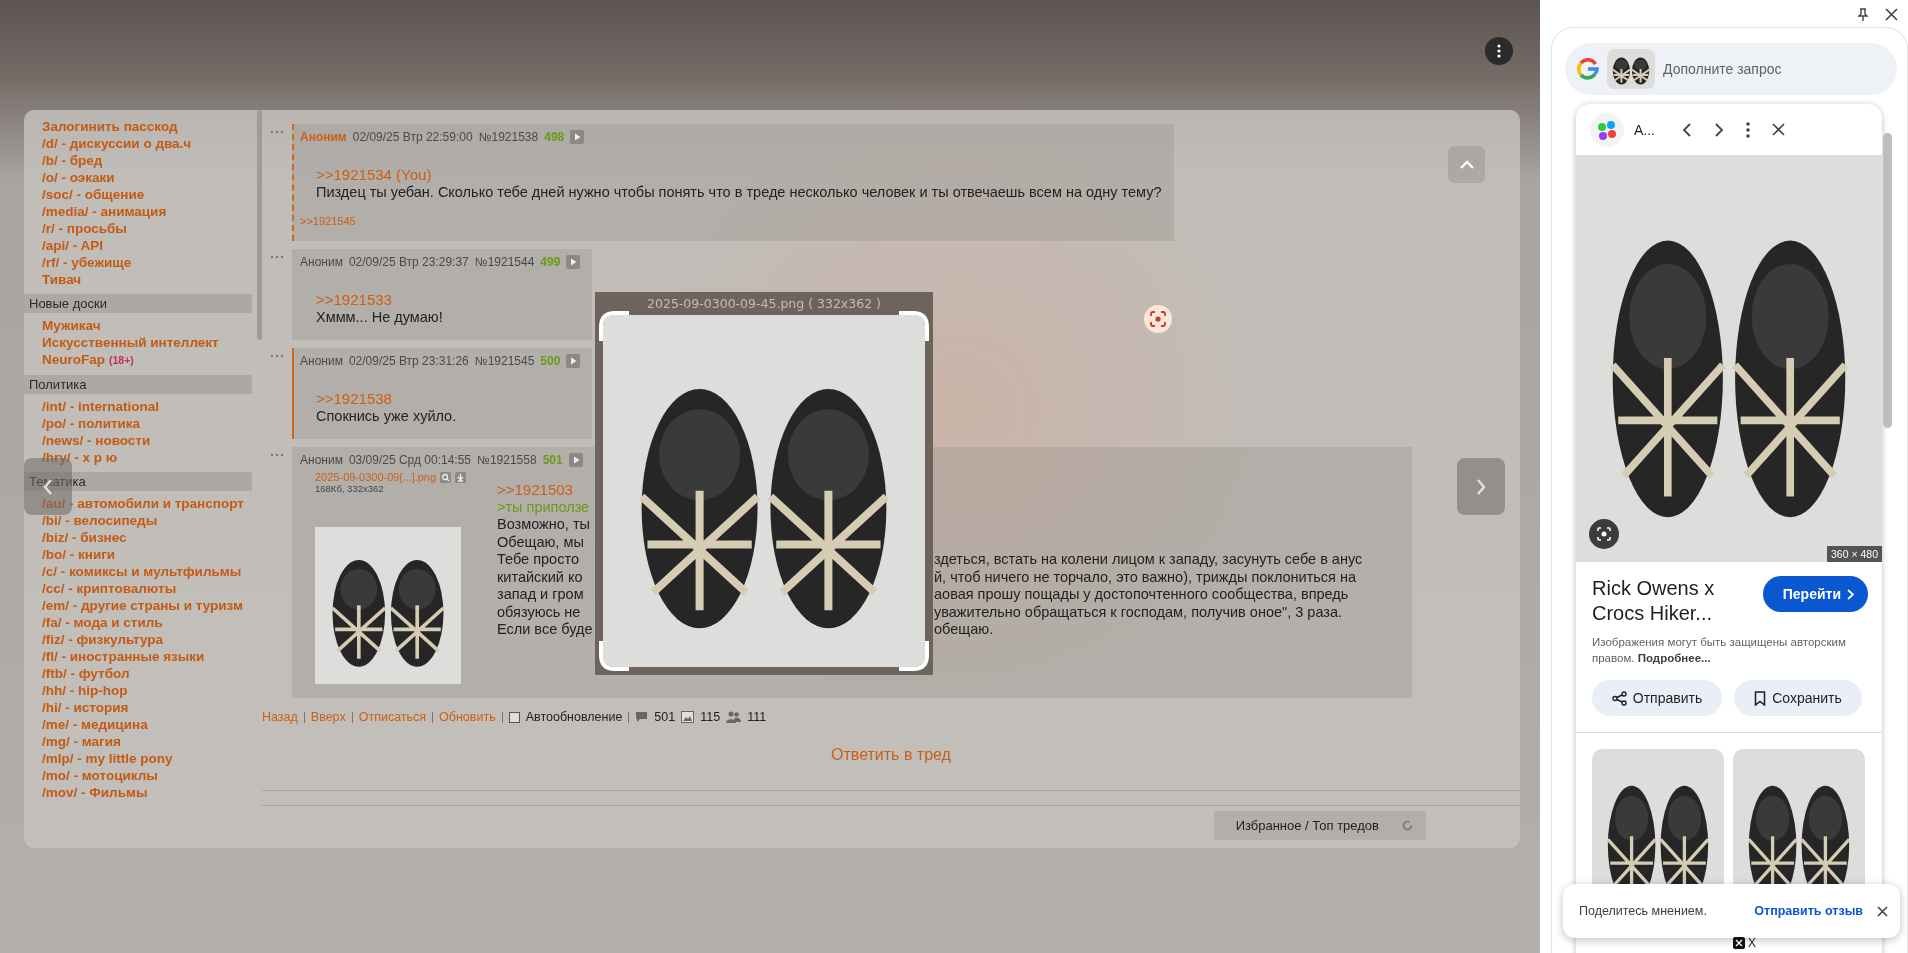  What do you see at coordinates (1808, 911) in the screenshot?
I see `feedback-link: Отправить отзыв` at bounding box center [1808, 911].